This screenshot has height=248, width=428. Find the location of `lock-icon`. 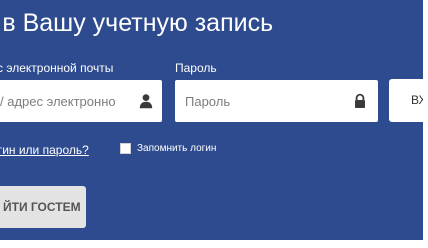

lock-icon is located at coordinates (360, 100).